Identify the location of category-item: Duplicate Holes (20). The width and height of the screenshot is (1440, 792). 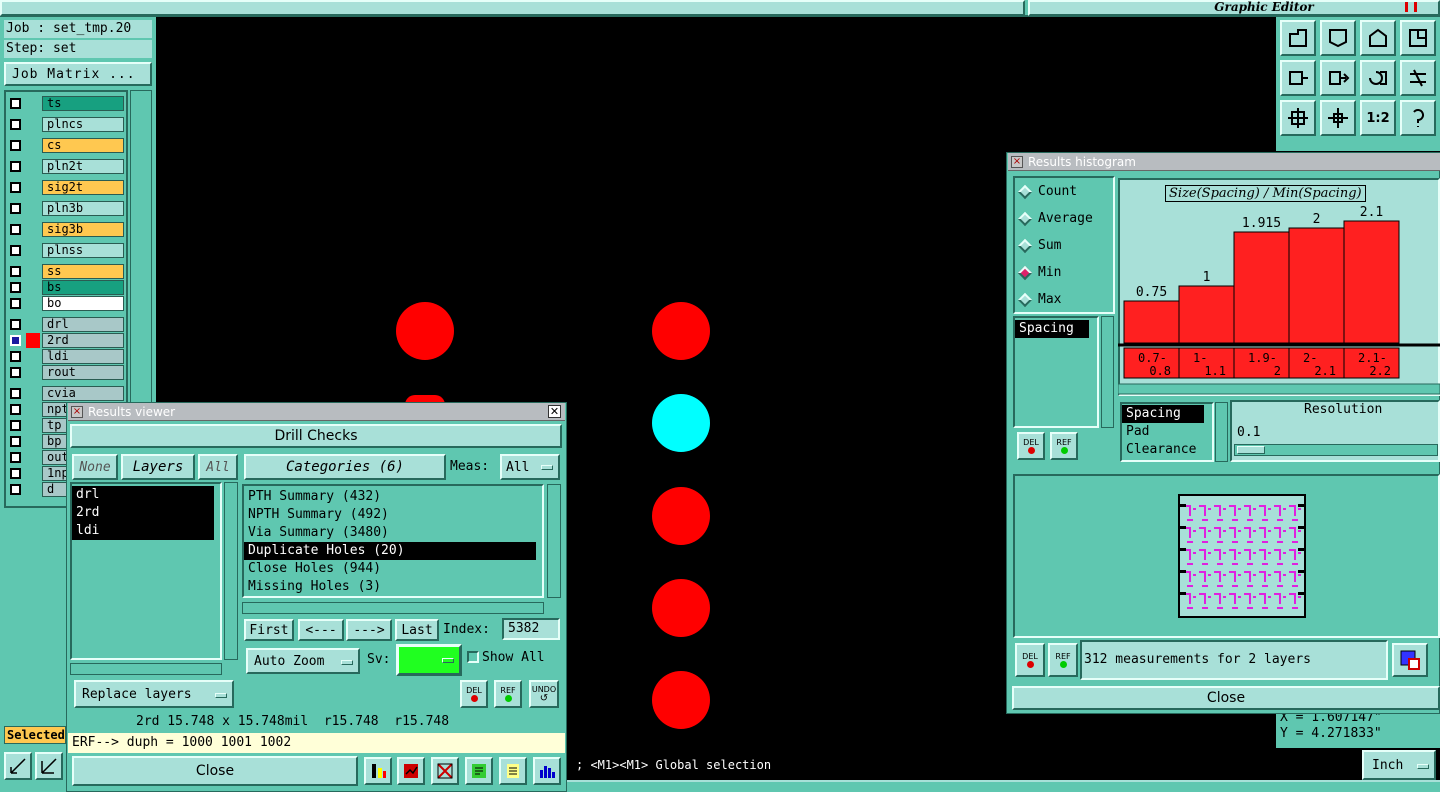
(390, 551).